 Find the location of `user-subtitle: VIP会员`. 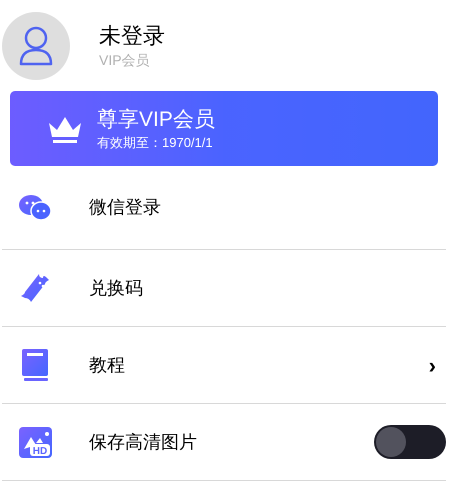

user-subtitle: VIP会员 is located at coordinates (125, 60).